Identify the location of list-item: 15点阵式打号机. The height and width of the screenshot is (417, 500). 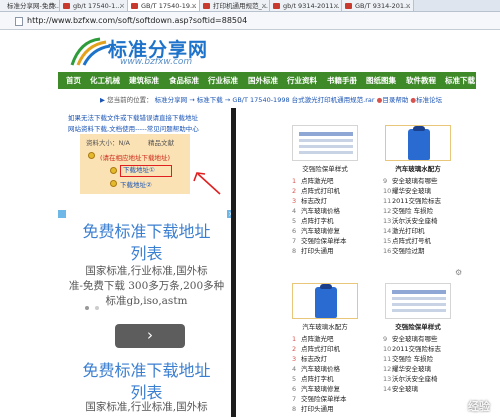
(412, 241).